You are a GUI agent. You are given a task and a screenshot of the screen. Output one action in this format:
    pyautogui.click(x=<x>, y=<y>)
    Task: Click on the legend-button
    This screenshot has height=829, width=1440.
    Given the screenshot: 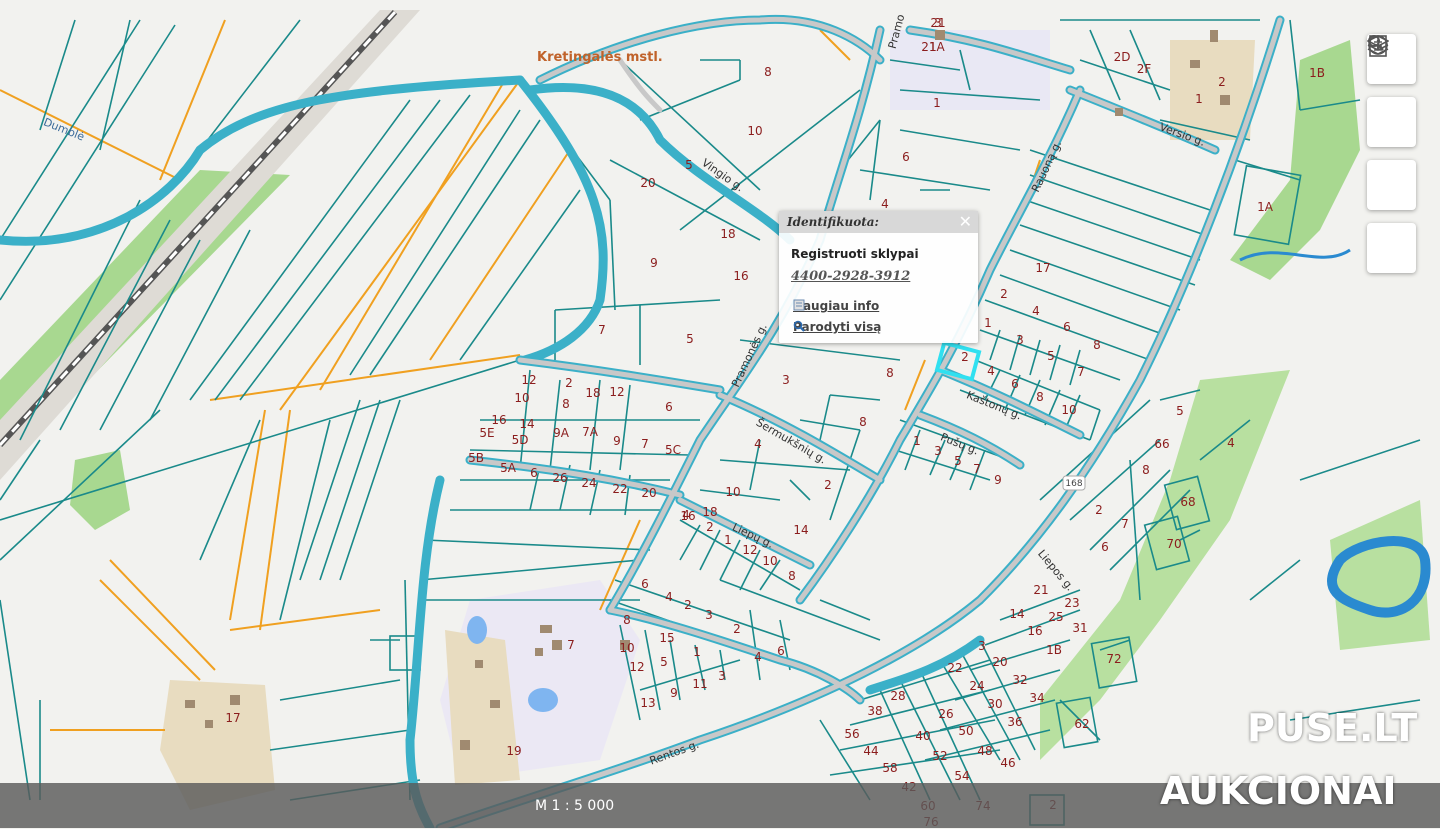 What is the action you would take?
    pyautogui.click(x=1391, y=154)
    